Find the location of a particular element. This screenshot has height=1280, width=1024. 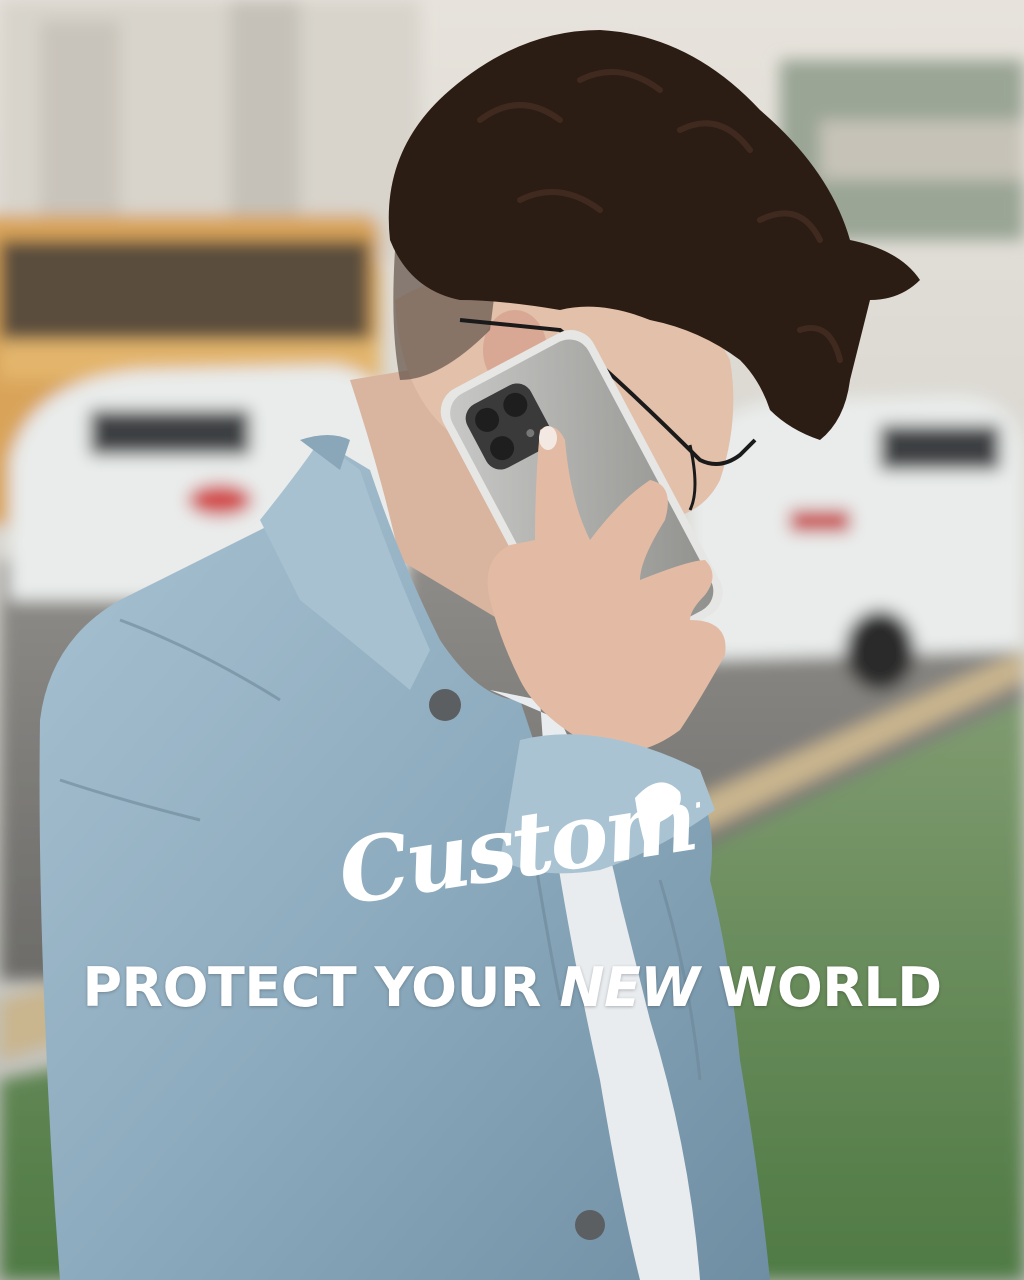

tagline-emphasis: NEW is located at coordinates (629, 987).